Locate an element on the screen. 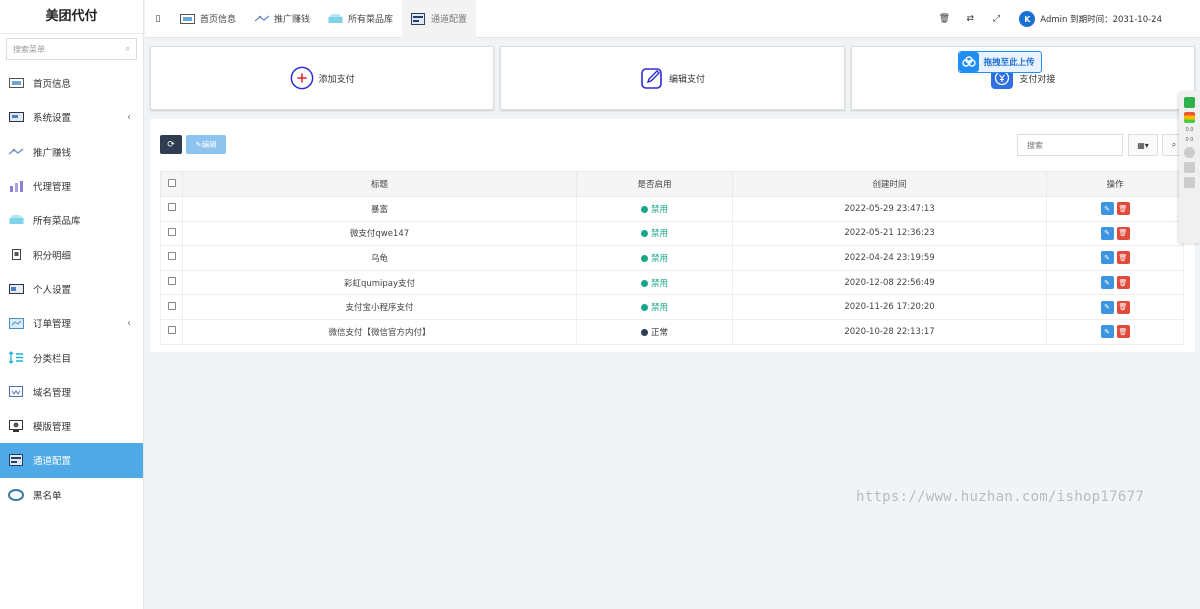  search-icon: ⌕ is located at coordinates (127, 48).